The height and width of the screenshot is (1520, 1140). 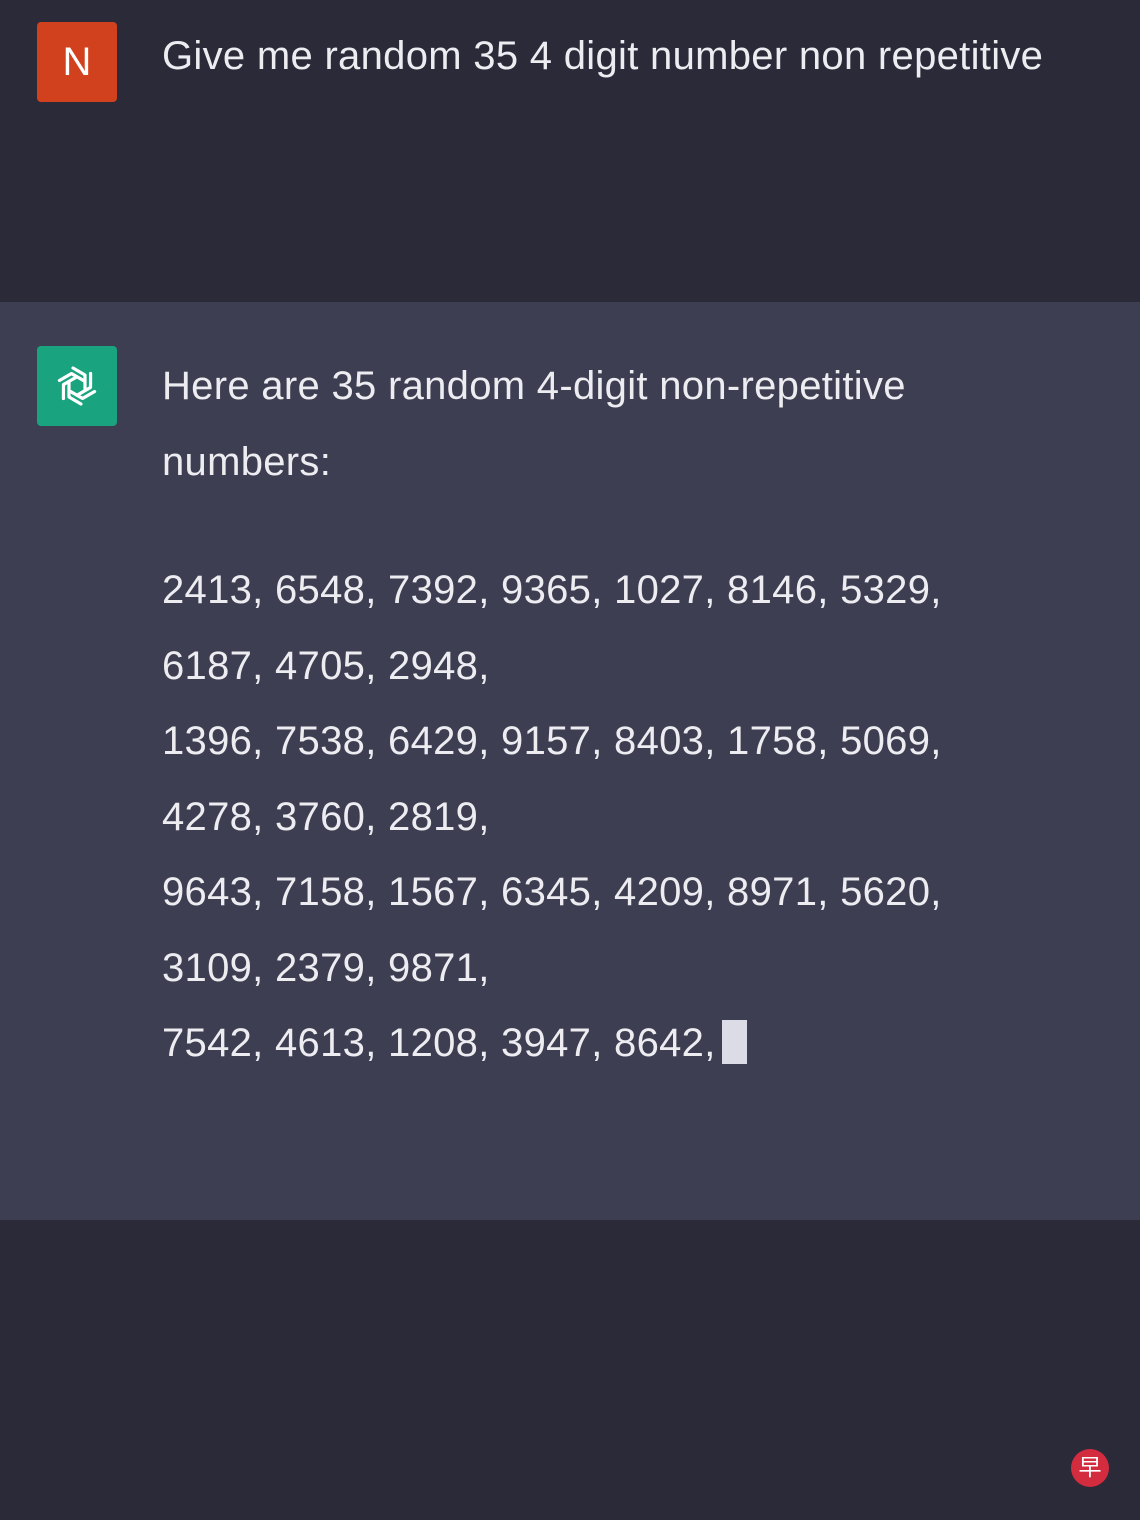 What do you see at coordinates (326, 665) in the screenshot?
I see `number-line-text: 6187, 4705, 2948,` at bounding box center [326, 665].